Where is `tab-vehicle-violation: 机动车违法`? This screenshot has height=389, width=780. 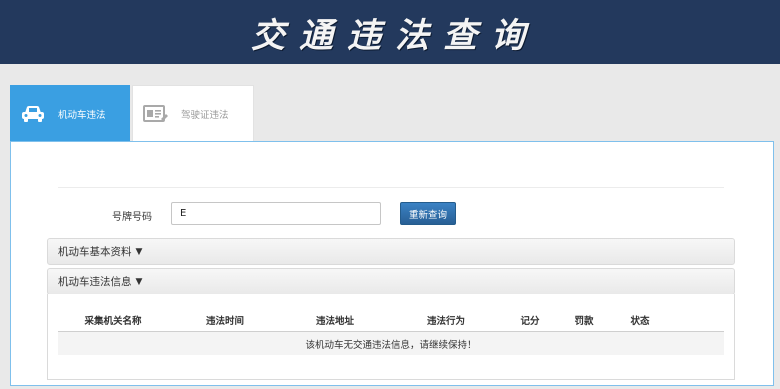
tab-vehicle-violation: 机动车违法 is located at coordinates (70, 113).